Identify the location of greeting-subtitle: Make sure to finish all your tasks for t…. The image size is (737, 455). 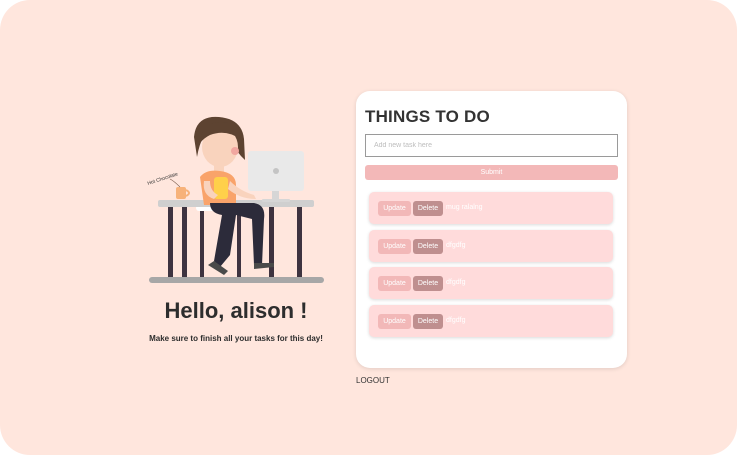
(236, 338).